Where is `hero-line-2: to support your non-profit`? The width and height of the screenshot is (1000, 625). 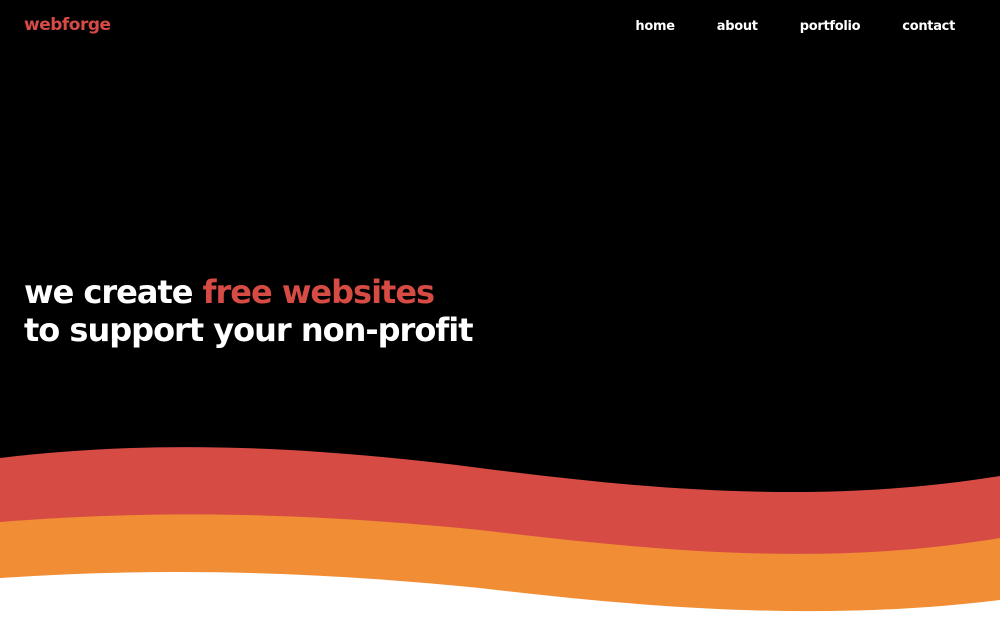 hero-line-2: to support your non-profit is located at coordinates (248, 330).